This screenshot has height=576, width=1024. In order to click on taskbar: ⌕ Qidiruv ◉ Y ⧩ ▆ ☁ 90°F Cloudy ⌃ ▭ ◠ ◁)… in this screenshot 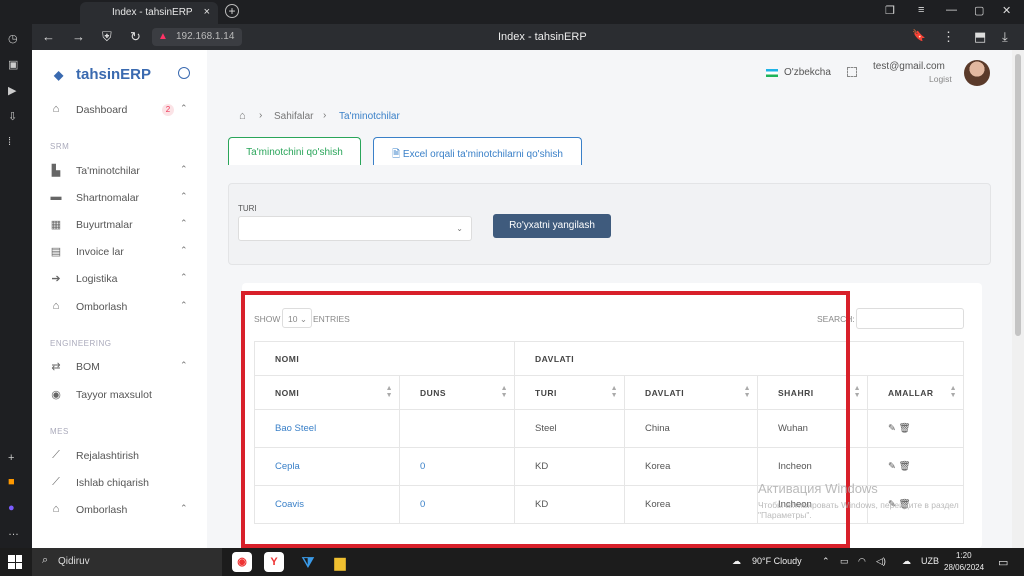, I will do `click(512, 562)`.